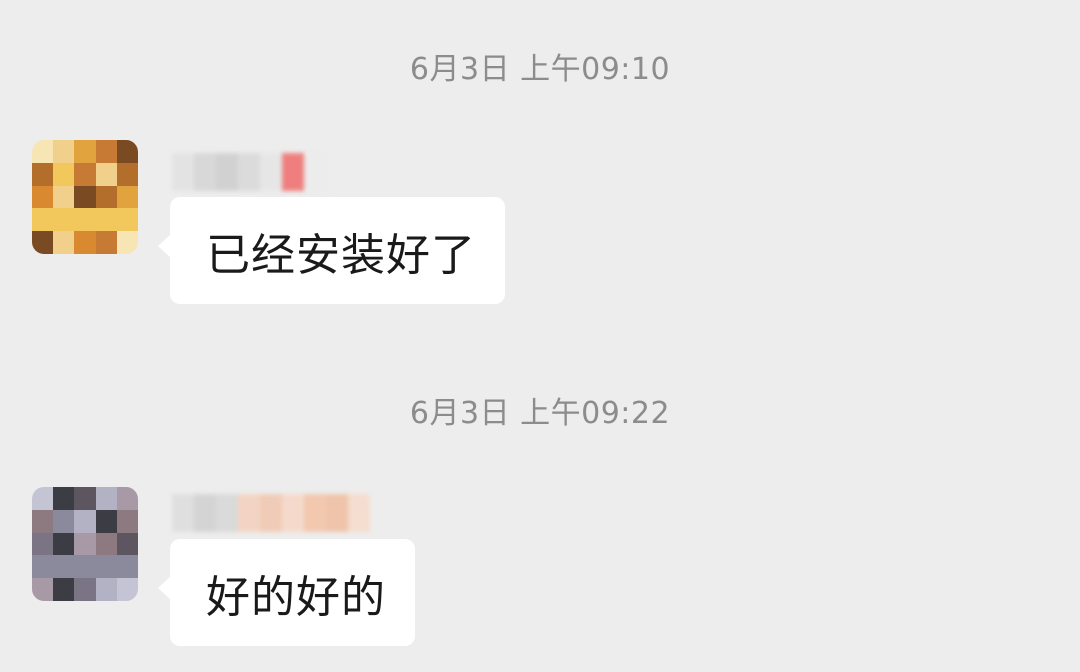 The height and width of the screenshot is (672, 1080). What do you see at coordinates (540, 69) in the screenshot?
I see `timestamp: 6月3日 上午09:10` at bounding box center [540, 69].